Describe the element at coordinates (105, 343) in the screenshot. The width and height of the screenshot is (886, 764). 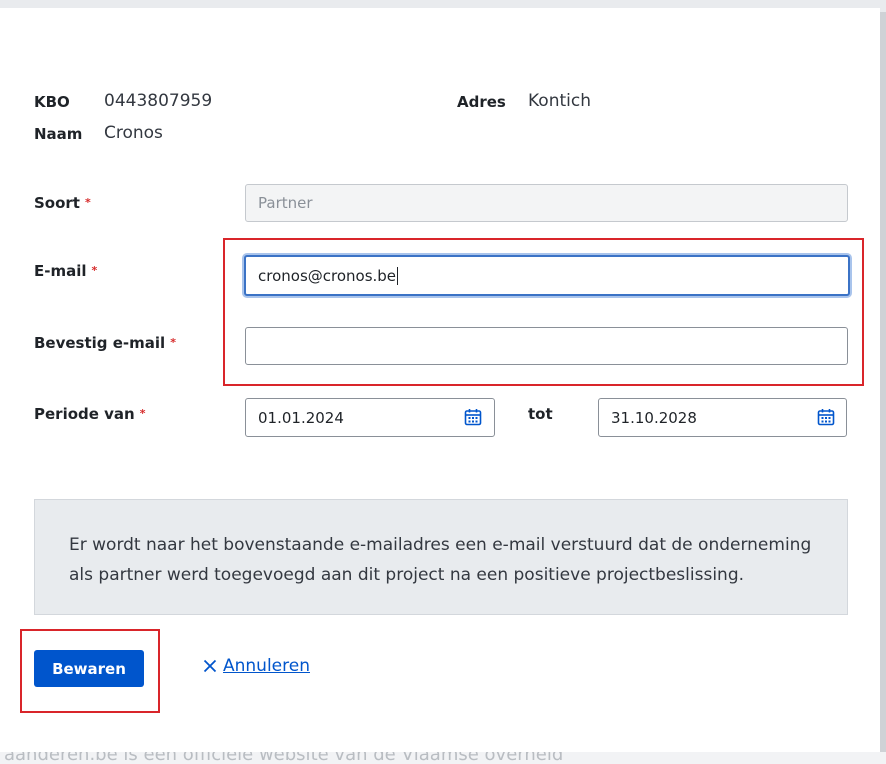
I see `confirm-email-label: Bevestig e-mail *` at that location.